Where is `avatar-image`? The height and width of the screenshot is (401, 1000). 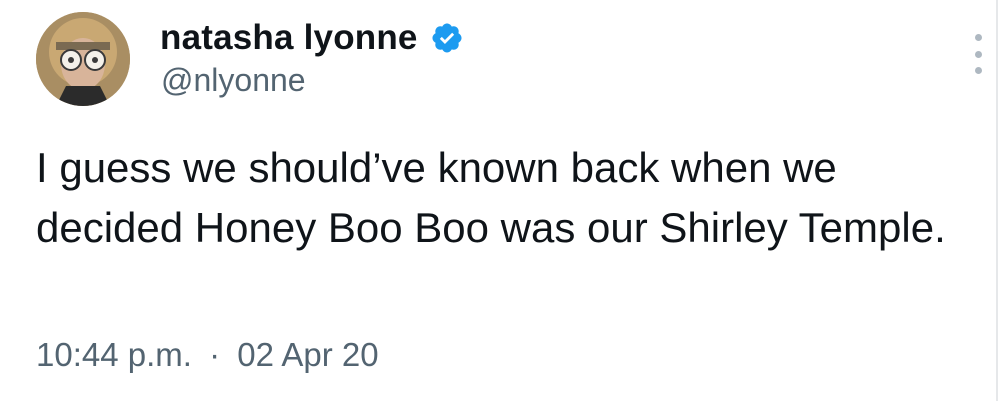
avatar-image is located at coordinates (83, 59).